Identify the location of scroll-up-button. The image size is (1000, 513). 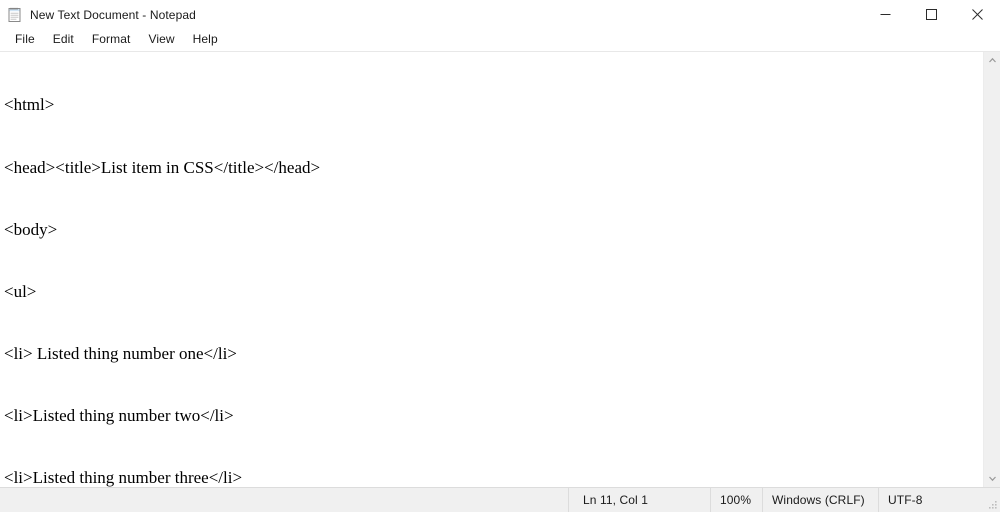
(992, 60).